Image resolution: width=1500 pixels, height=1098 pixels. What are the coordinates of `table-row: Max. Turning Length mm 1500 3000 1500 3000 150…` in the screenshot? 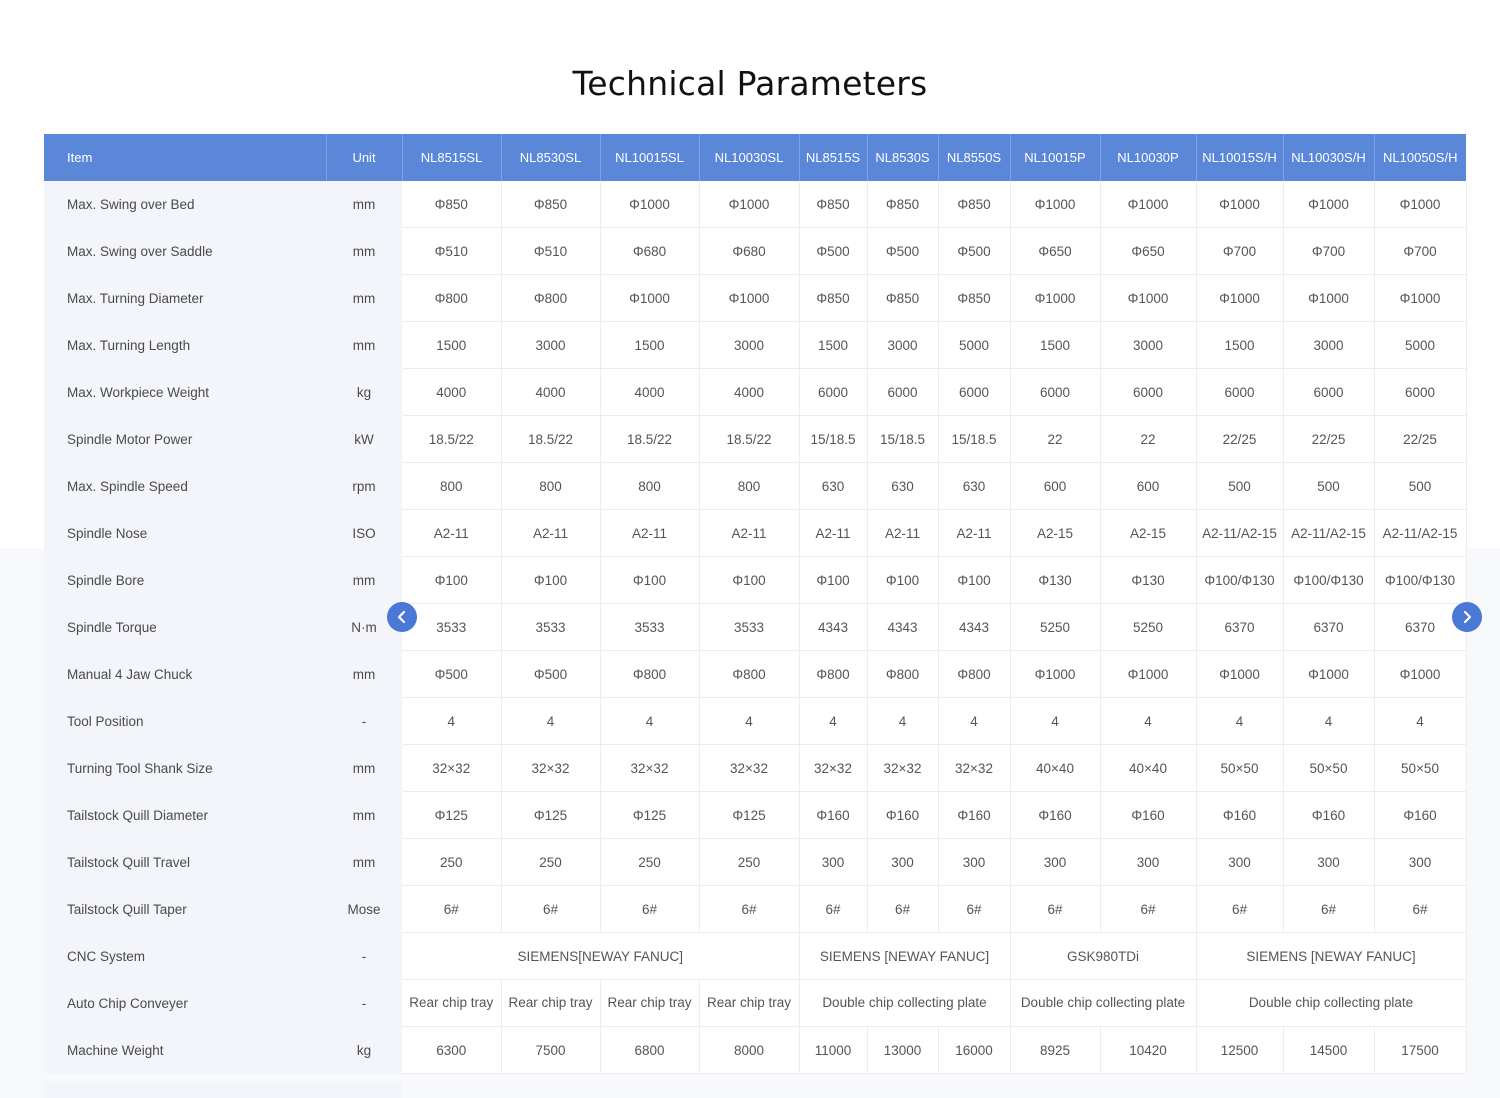 It's located at (755, 345).